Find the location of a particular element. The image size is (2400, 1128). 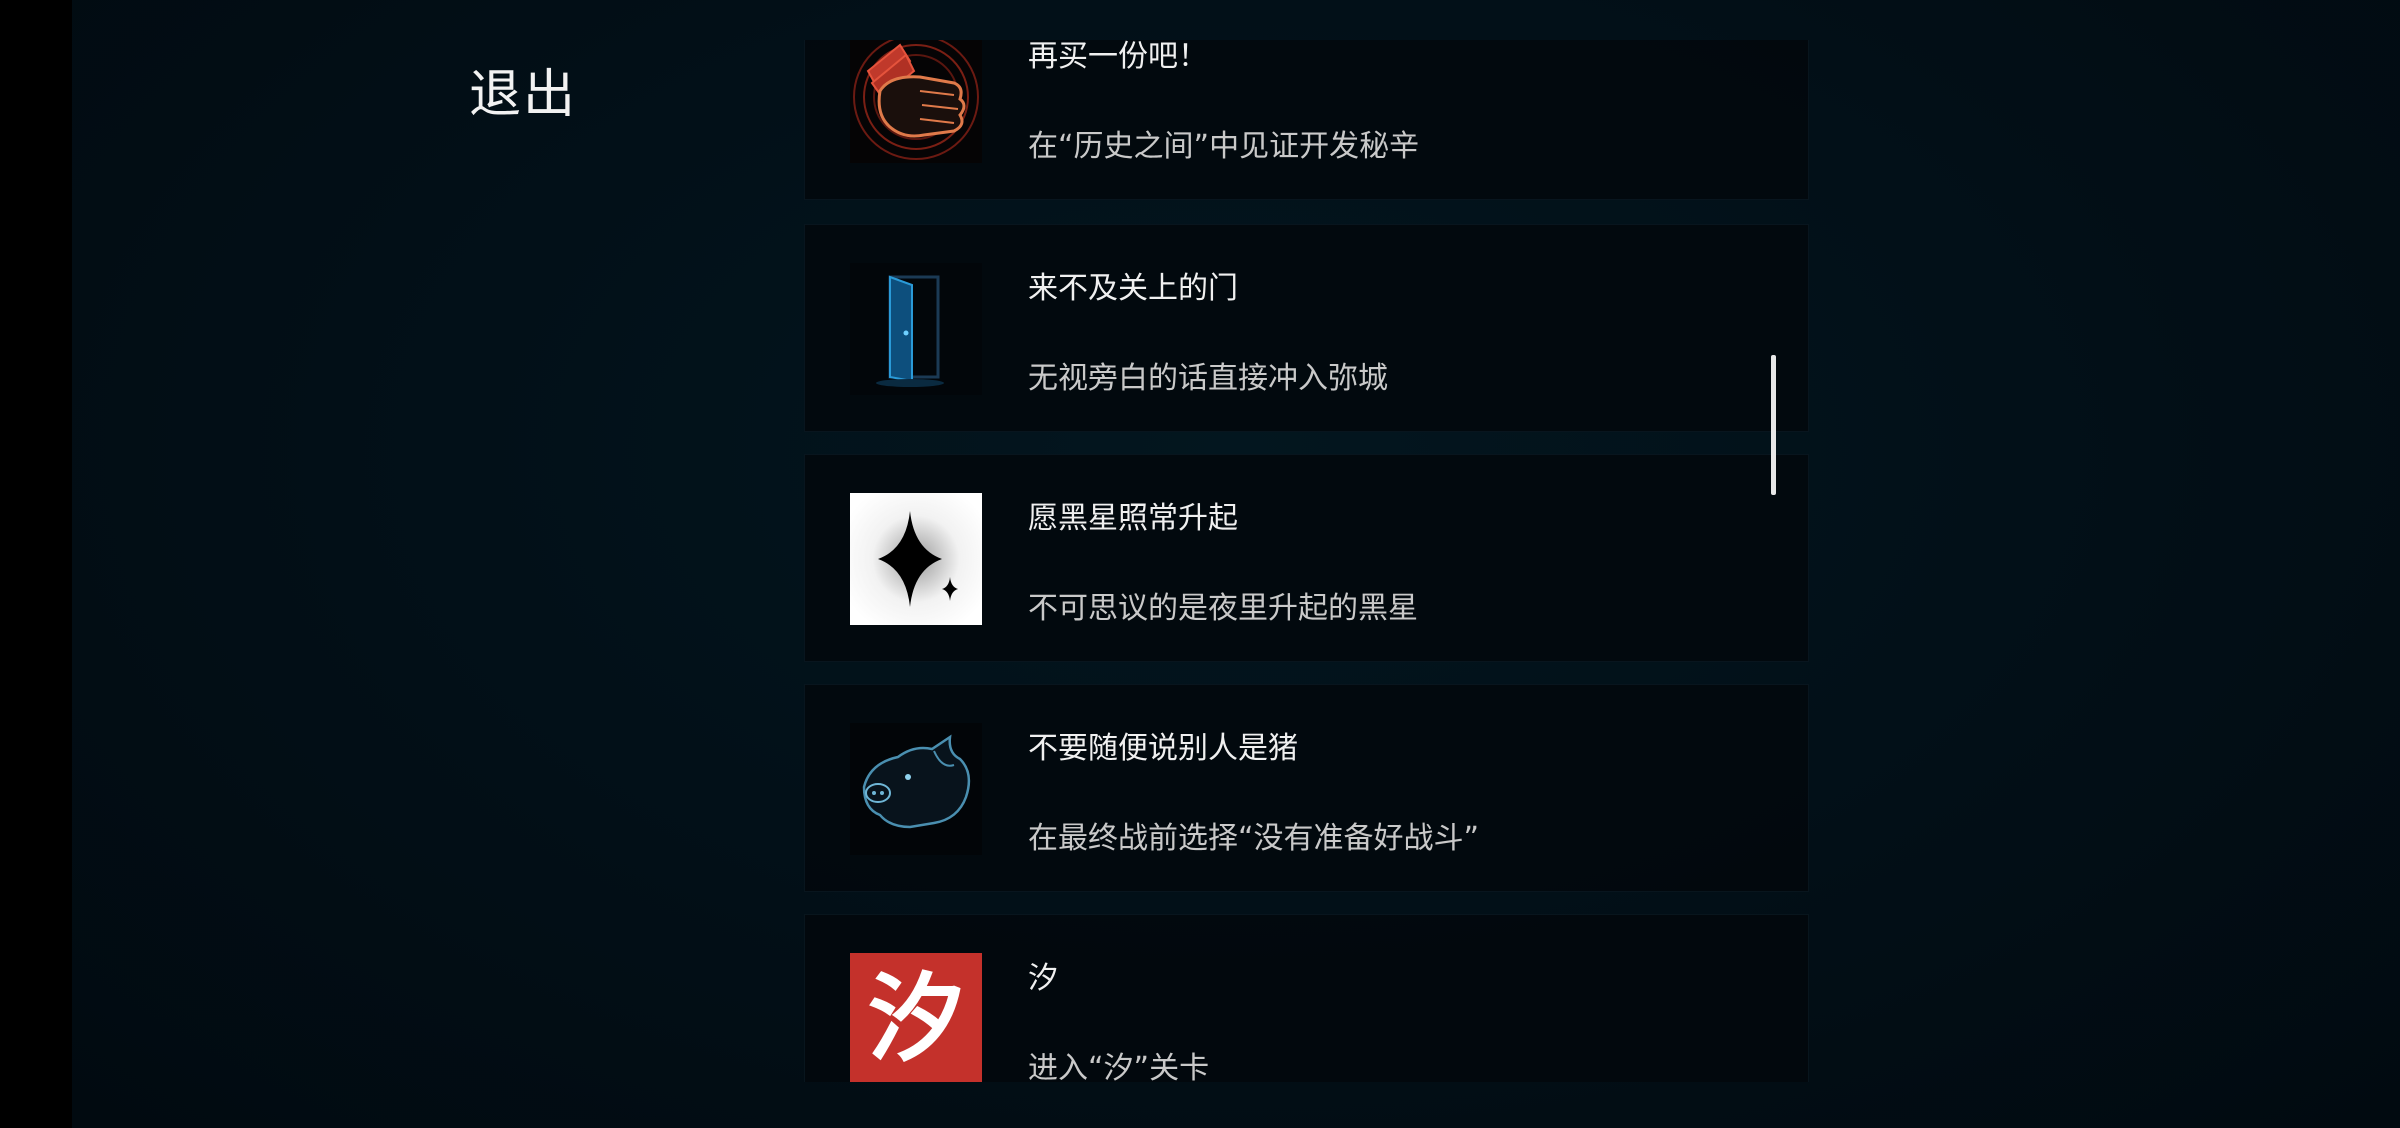

achievement-title: 不要随便说别人是猪 is located at coordinates (1163, 748).